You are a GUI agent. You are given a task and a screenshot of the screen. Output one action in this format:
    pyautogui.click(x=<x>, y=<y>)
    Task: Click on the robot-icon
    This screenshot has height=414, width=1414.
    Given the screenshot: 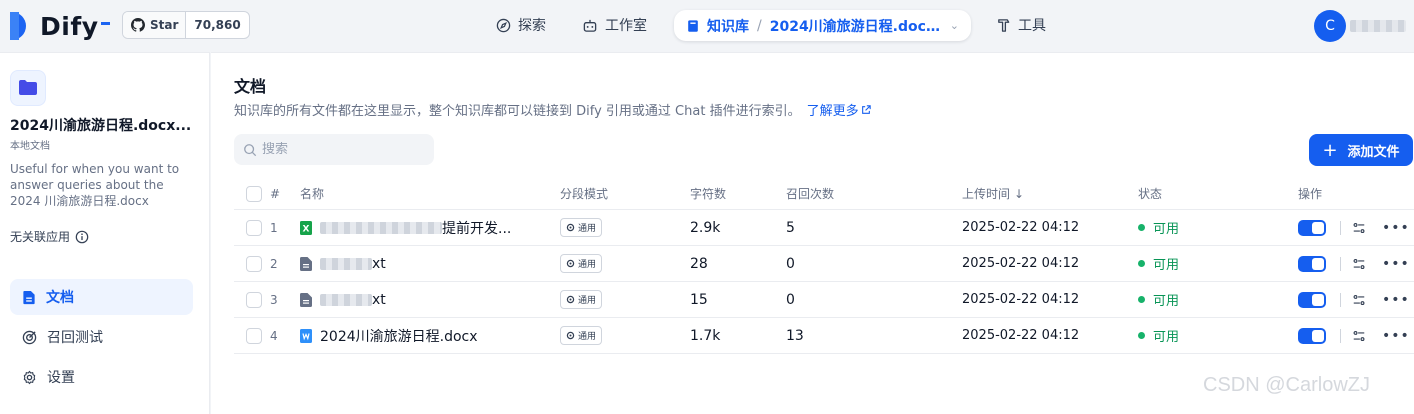 What is the action you would take?
    pyautogui.click(x=590, y=25)
    